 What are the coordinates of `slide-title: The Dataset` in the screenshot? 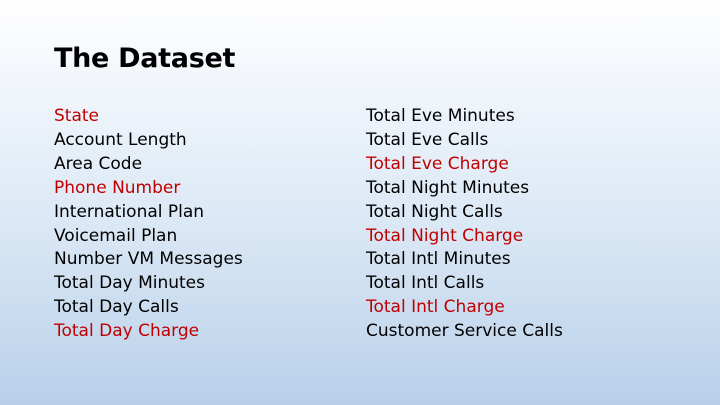 It's located at (145, 58).